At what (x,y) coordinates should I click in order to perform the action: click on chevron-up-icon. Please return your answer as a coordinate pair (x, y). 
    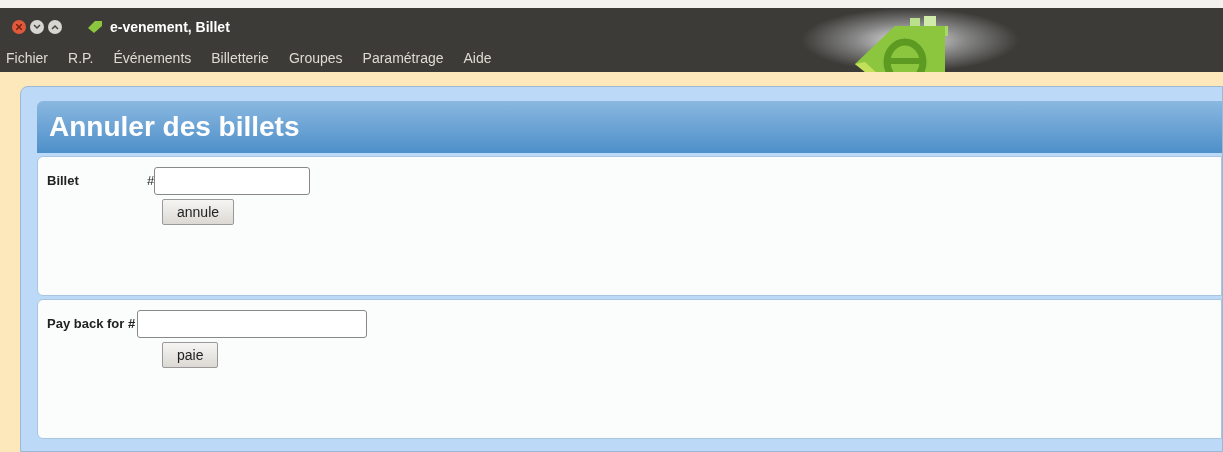
    Looking at the image, I should click on (55, 27).